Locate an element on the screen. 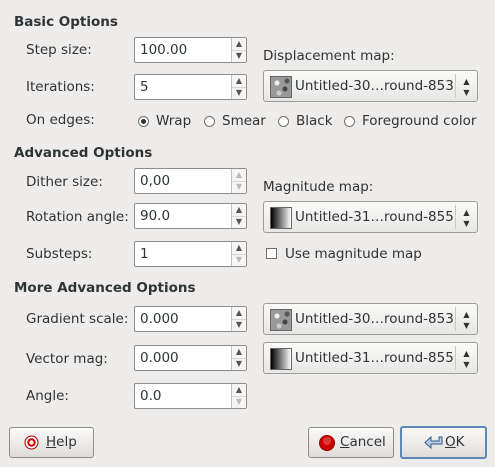  edges-wrap-radio is located at coordinates (143, 121).